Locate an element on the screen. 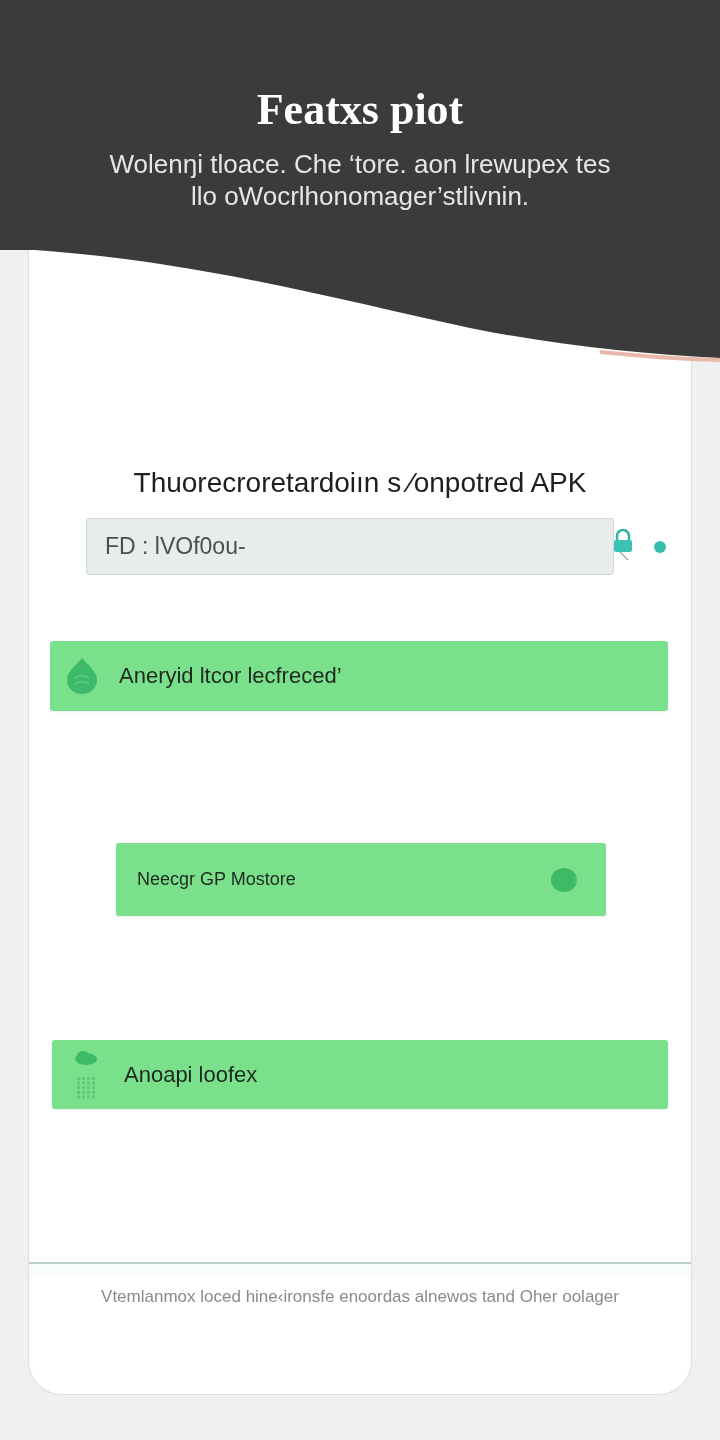 Image resolution: width=720 pixels, height=1440 pixels. card-heading: Thuorecroretardoiın s ⁄onpotred APK is located at coordinates (360, 483).